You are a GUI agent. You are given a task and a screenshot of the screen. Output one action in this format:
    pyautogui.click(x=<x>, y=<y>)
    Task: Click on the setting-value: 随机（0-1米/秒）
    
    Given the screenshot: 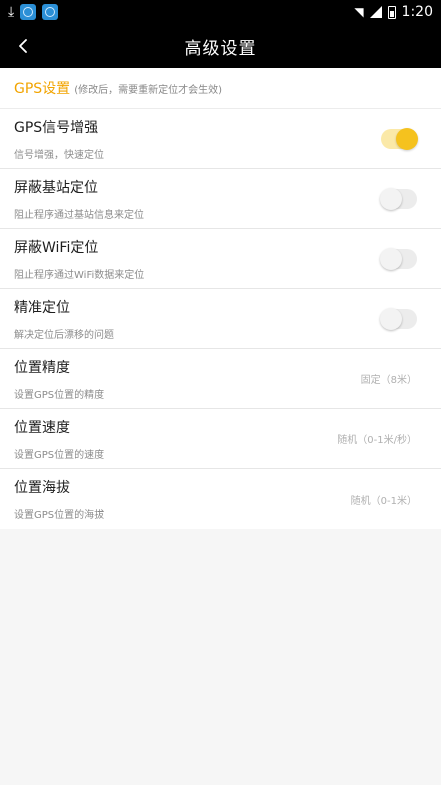 What is the action you would take?
    pyautogui.click(x=377, y=440)
    